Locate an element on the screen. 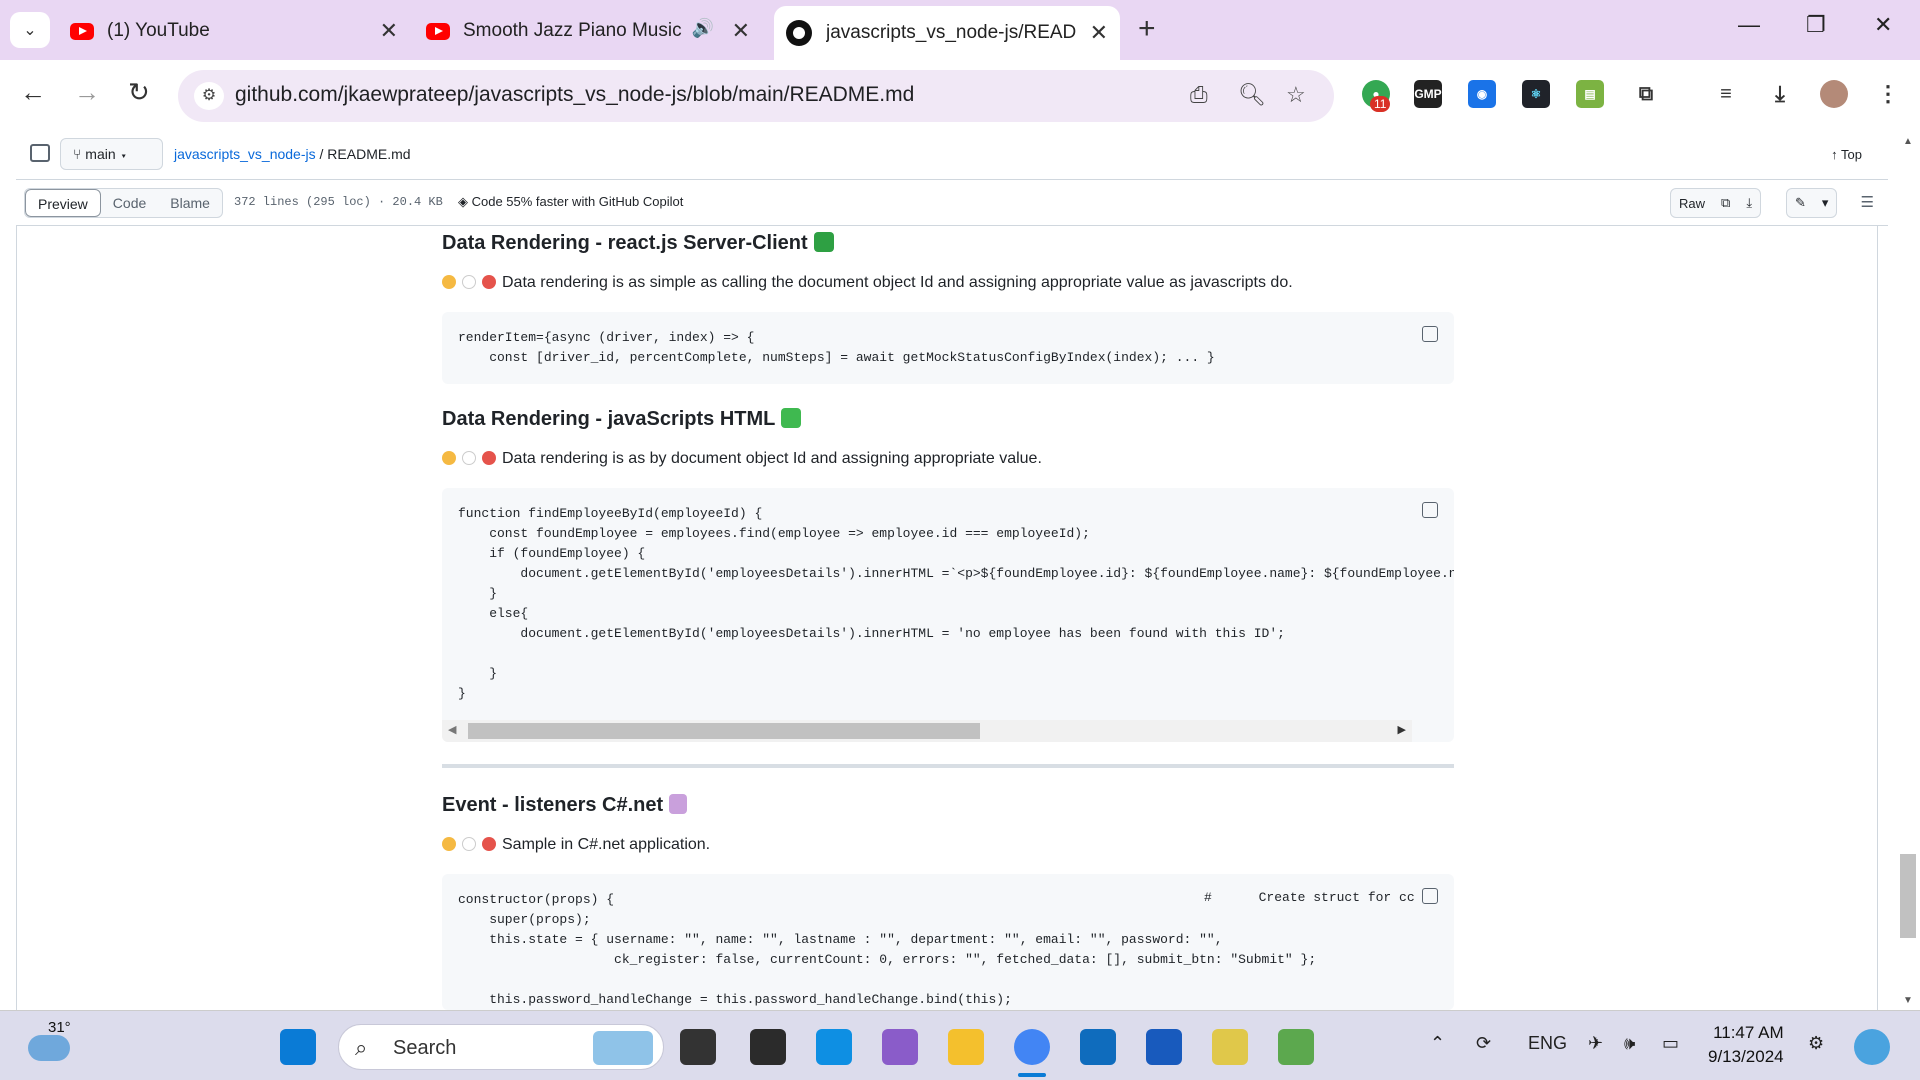 This screenshot has width=1920, height=1080. media-control-icon: ≡ is located at coordinates (1726, 94).